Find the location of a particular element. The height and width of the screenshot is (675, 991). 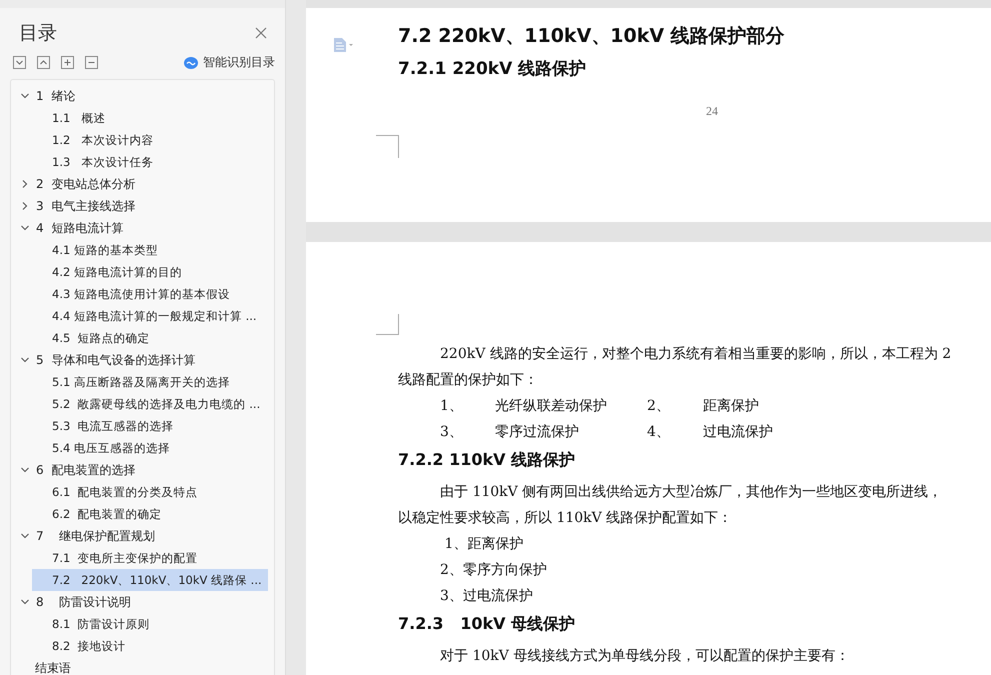

toc-item: 4.2 短路电流计算的目的 is located at coordinates (150, 272).